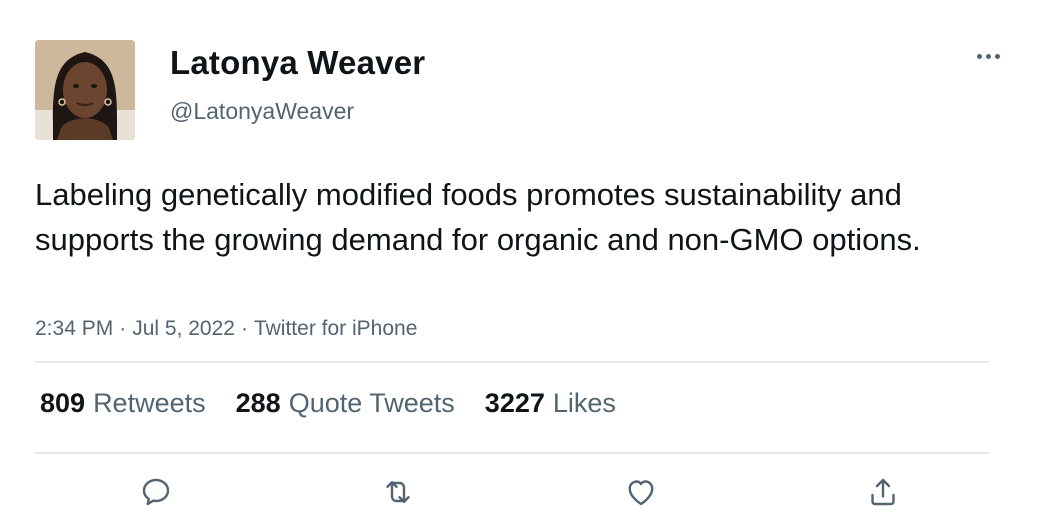 This screenshot has width=1050, height=525. Describe the element at coordinates (550, 403) in the screenshot. I see `likes-stat: 3227 Likes` at that location.